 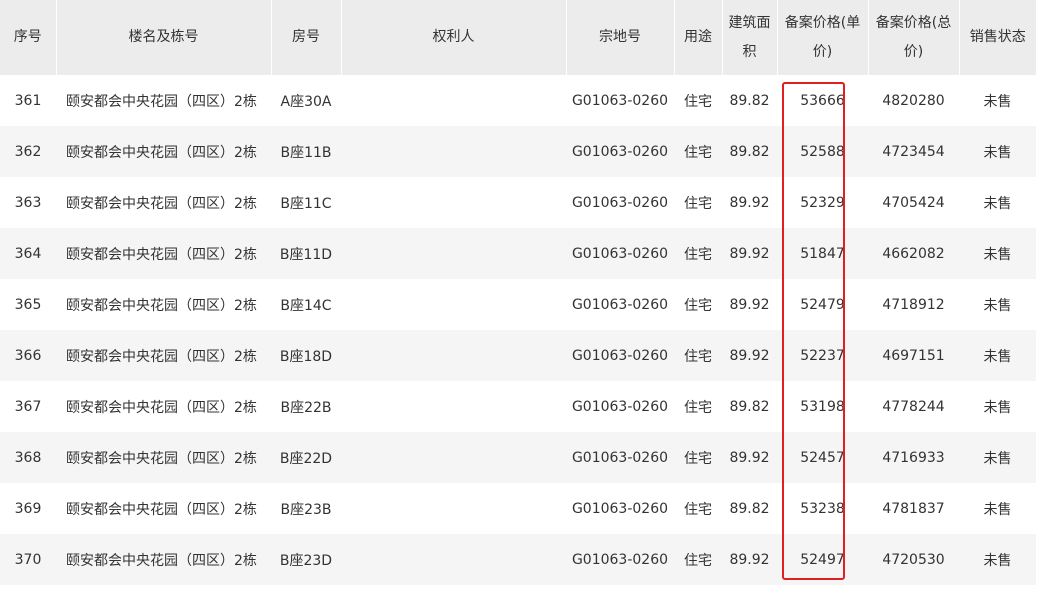 What do you see at coordinates (997, 37) in the screenshot?
I see `col-header-status: 销售状态` at bounding box center [997, 37].